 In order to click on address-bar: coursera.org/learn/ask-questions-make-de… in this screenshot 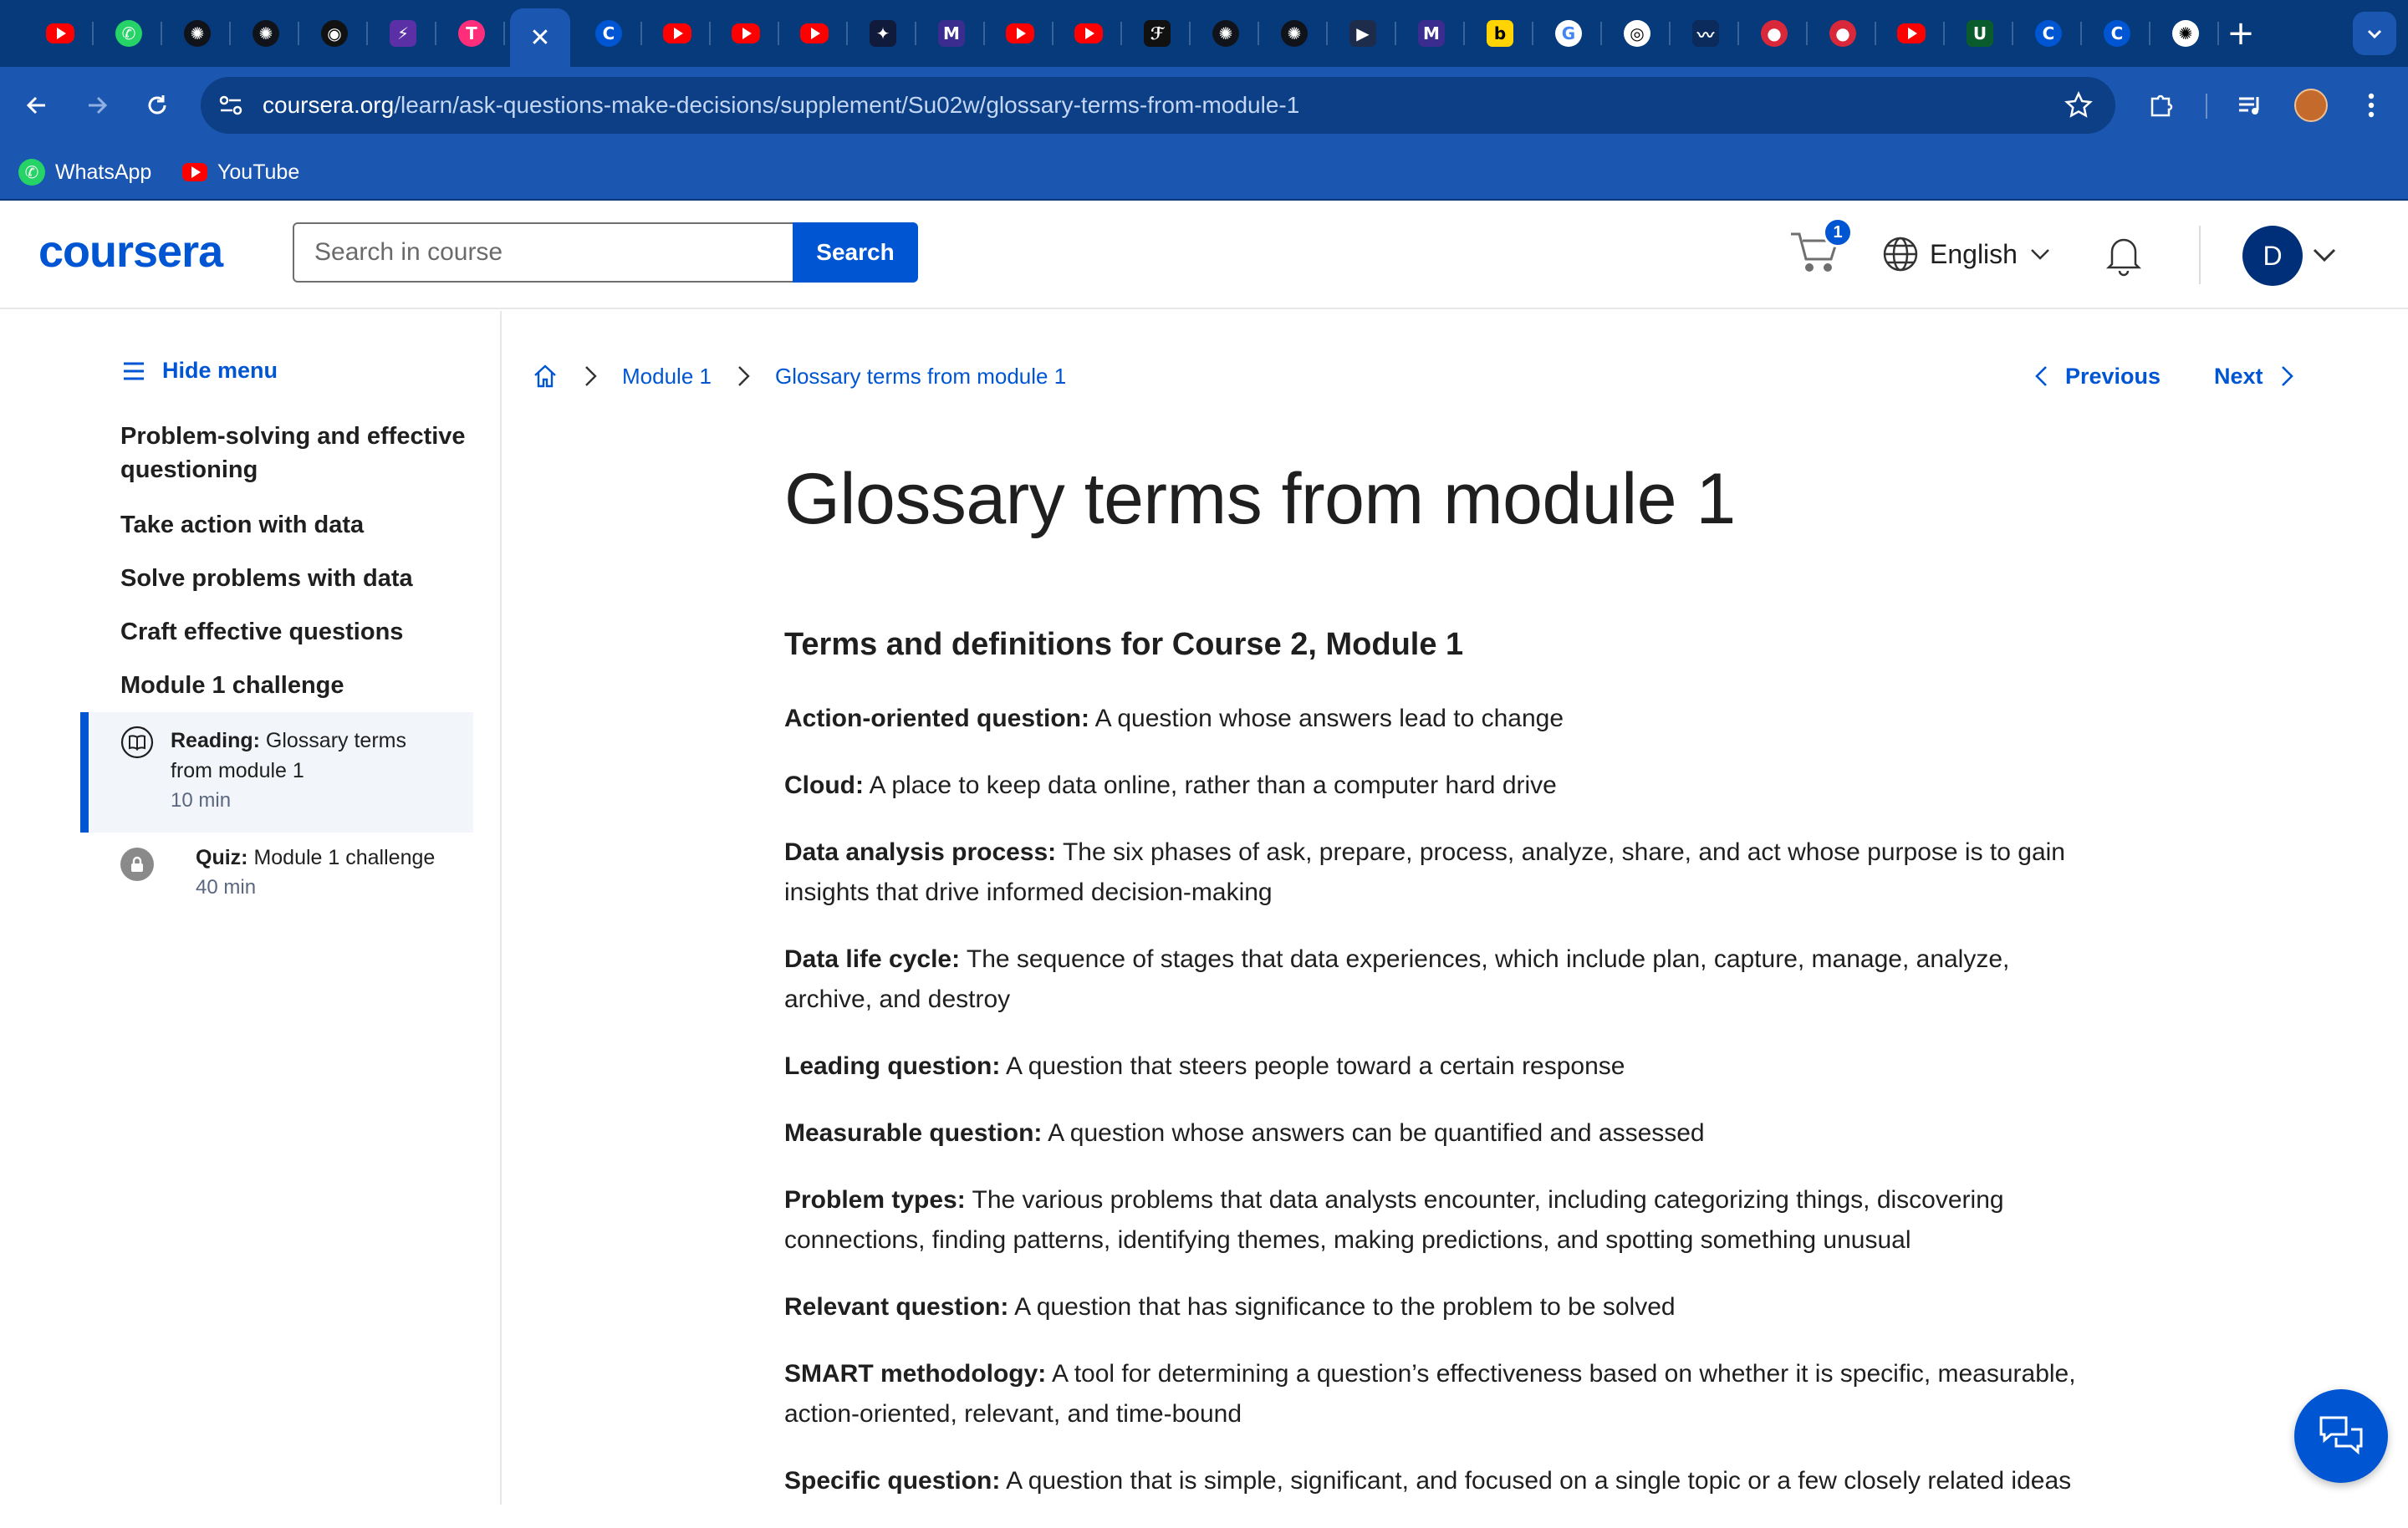, I will do `click(1158, 105)`.